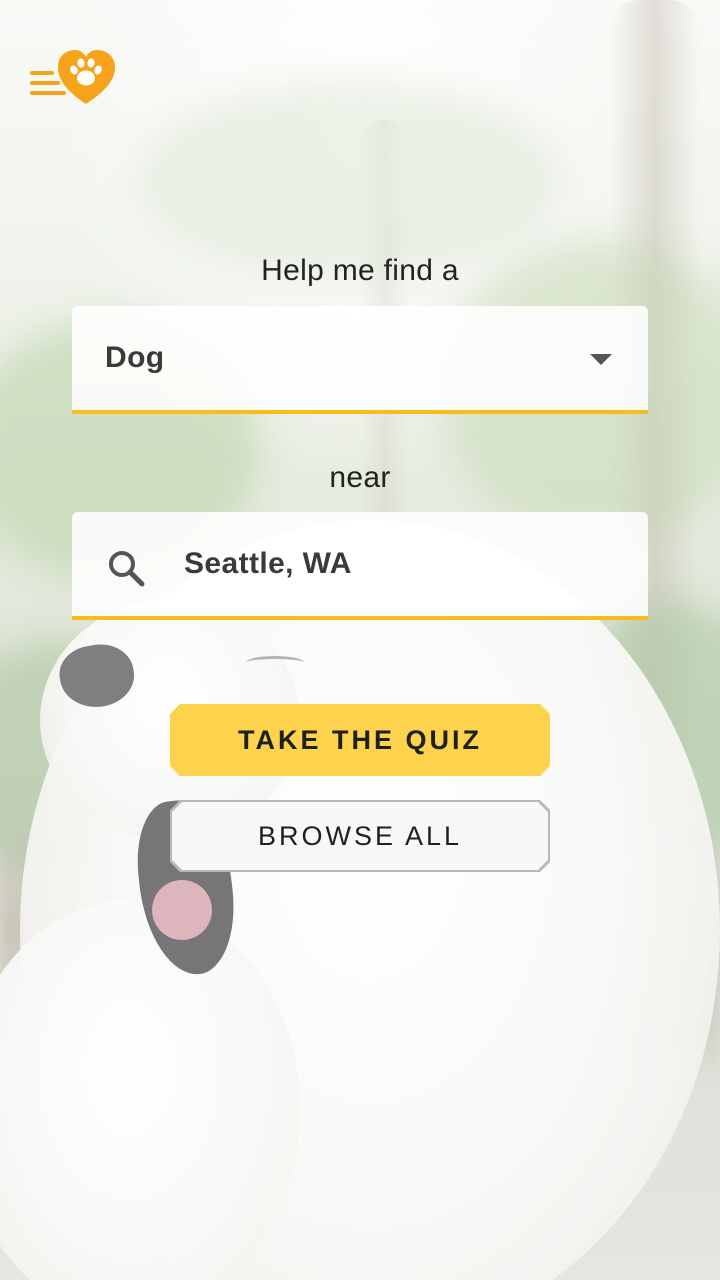 Image resolution: width=720 pixels, height=1280 pixels. Describe the element at coordinates (360, 477) in the screenshot. I see `near-label: near` at that location.